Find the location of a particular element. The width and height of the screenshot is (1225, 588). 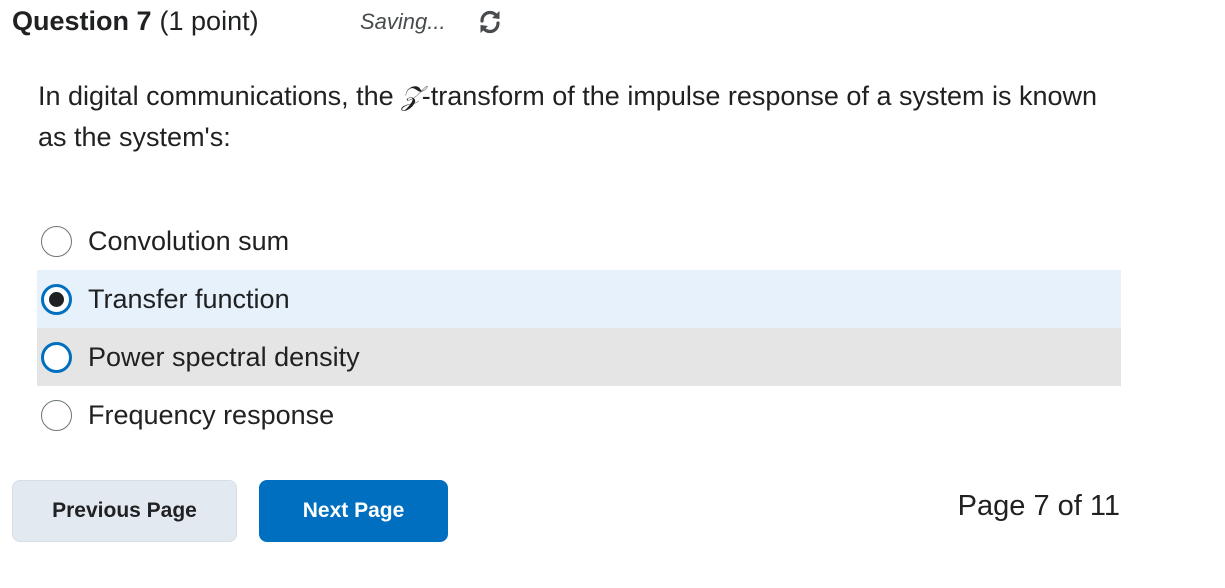

option-power-spectral-density: Power spectral density is located at coordinates (579, 357).